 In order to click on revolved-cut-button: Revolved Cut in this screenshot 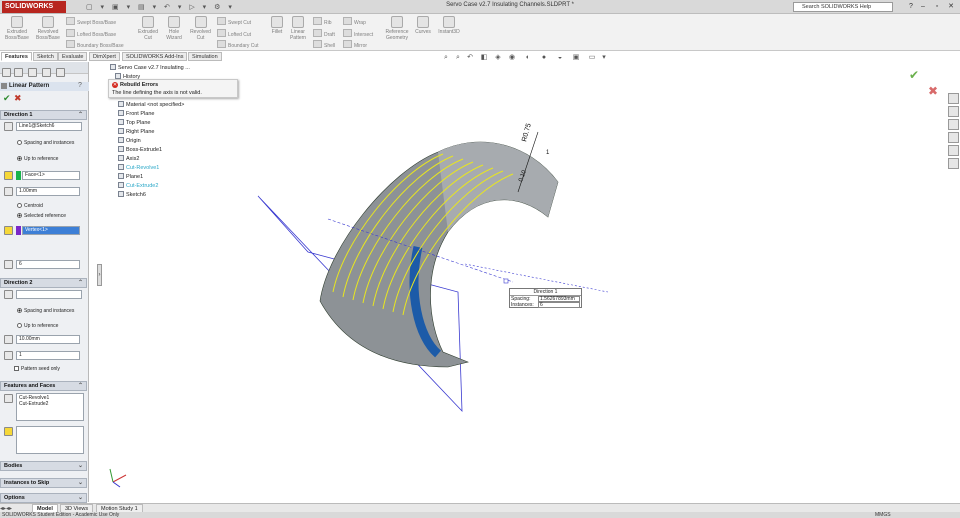, I will do `click(200, 28)`.